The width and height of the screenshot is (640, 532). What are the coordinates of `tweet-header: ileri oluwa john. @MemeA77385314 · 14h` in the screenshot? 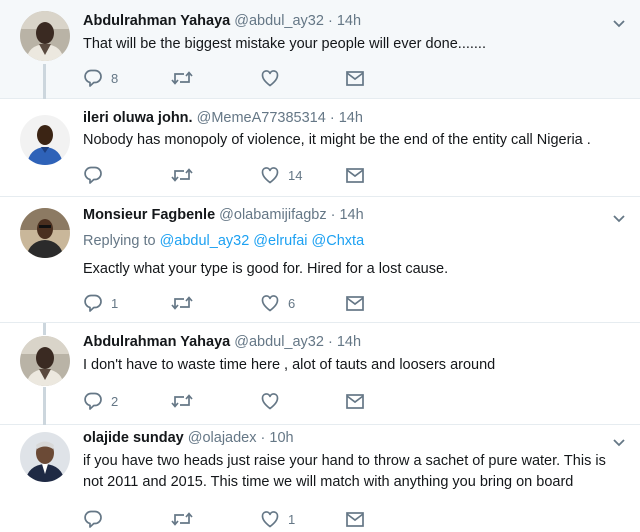 It's located at (223, 118).